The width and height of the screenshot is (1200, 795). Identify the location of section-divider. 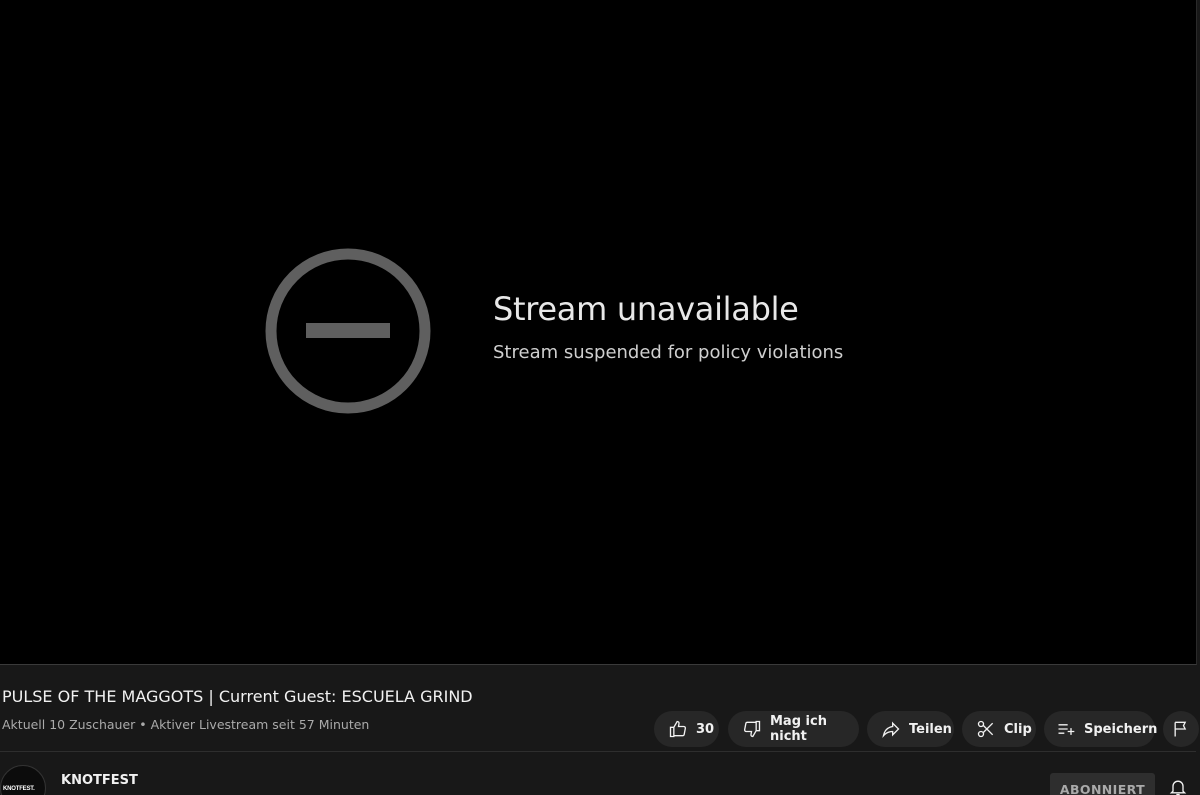
(598, 751).